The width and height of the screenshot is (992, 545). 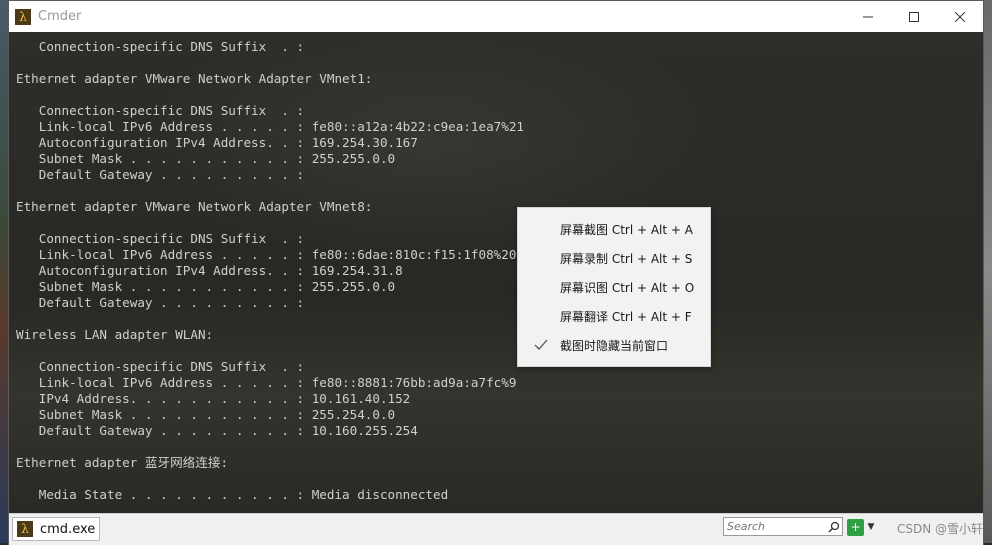 What do you see at coordinates (626, 229) in the screenshot?
I see `menu-item-label: 屏幕截图 Ctrl + Alt + A` at bounding box center [626, 229].